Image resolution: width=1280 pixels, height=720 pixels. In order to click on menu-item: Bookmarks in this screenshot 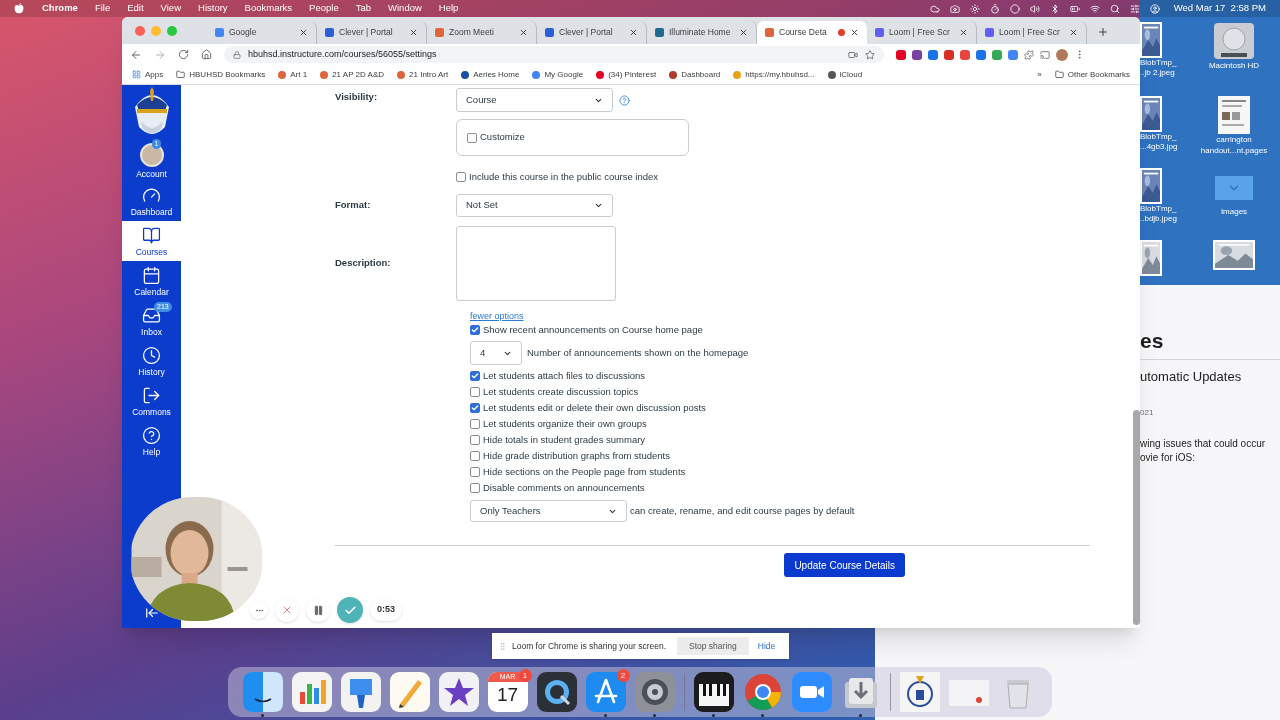, I will do `click(268, 8)`.